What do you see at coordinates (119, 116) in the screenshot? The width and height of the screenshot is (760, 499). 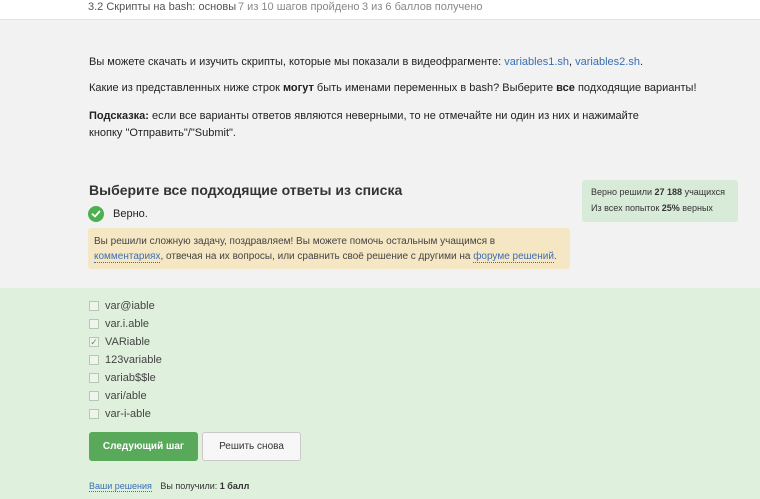 I see `hint-label: Подсказка:` at bounding box center [119, 116].